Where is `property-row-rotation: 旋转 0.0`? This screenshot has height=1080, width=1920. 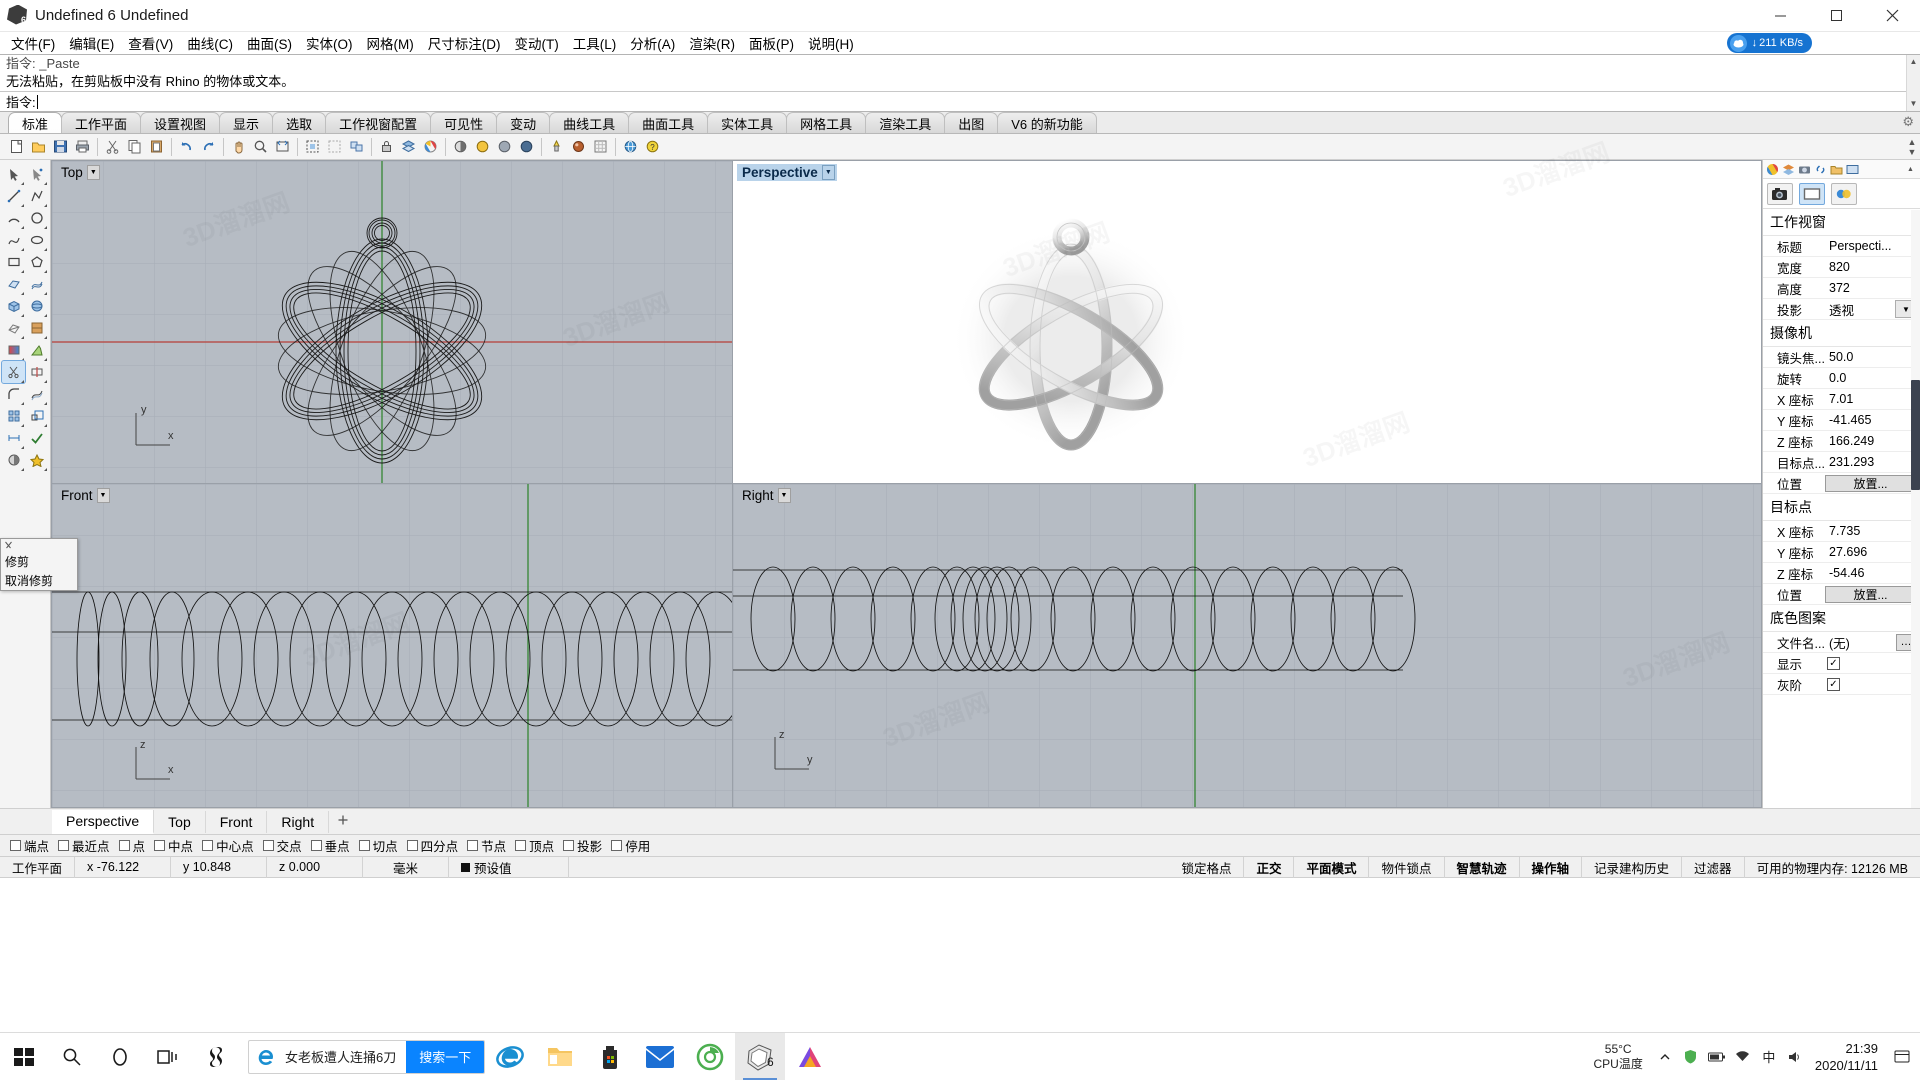 property-row-rotation: 旋转 0.0 is located at coordinates (1841, 378).